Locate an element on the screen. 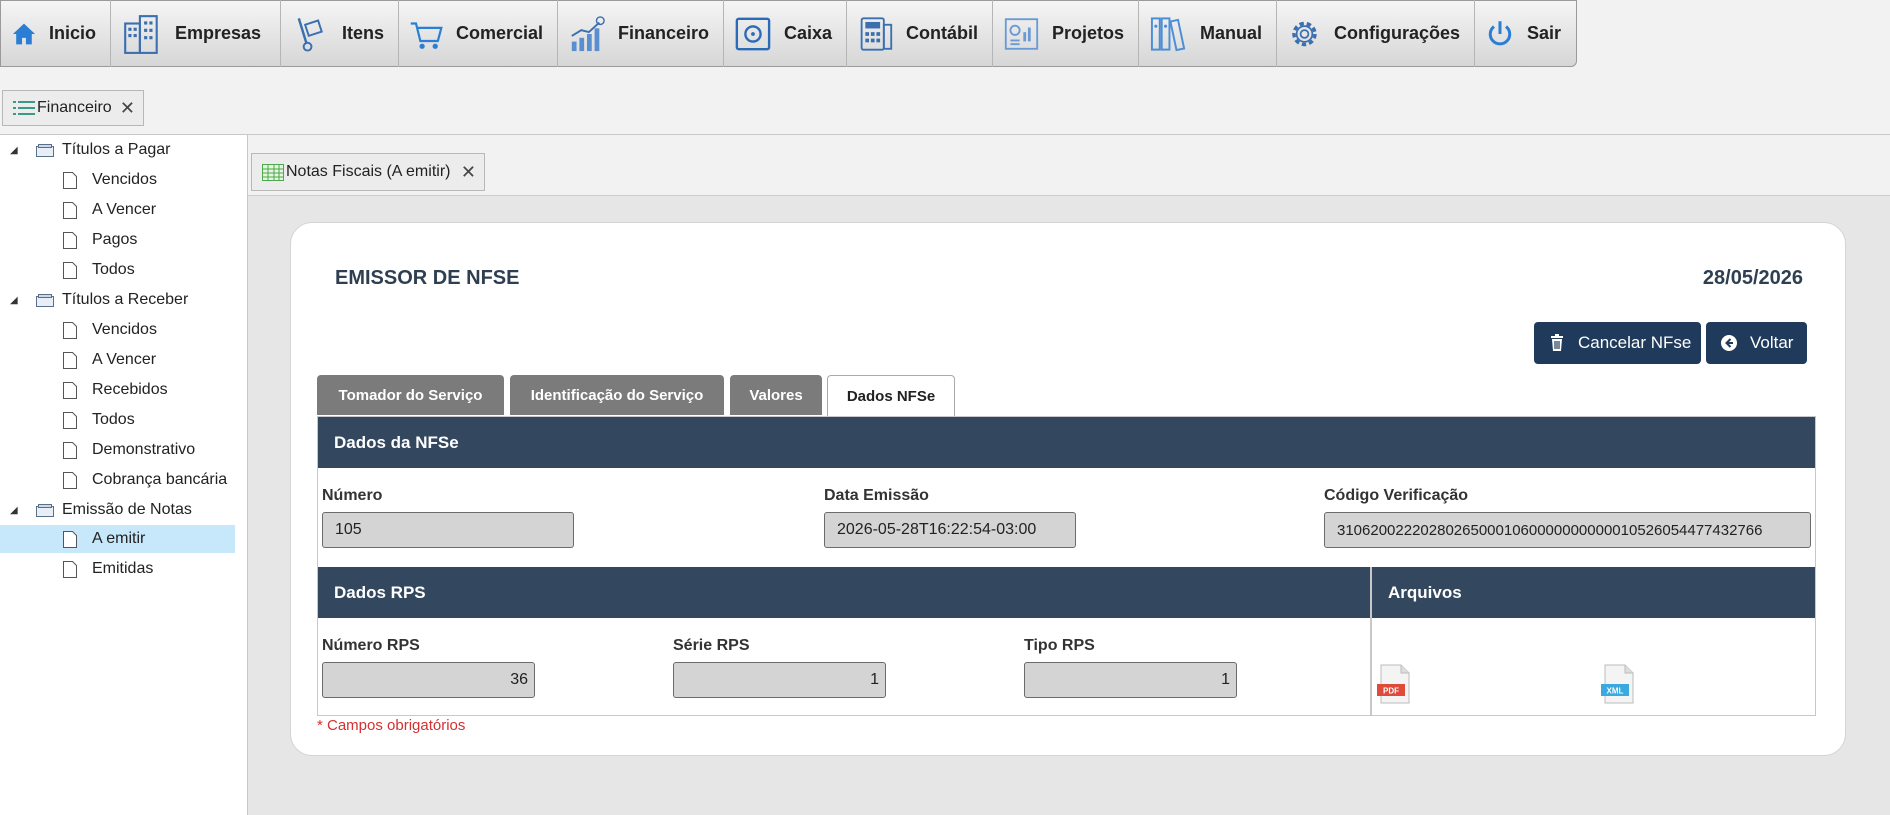 This screenshot has height=815, width=1890. module-tab-financeiro: Financeiro ✕ is located at coordinates (73, 108).